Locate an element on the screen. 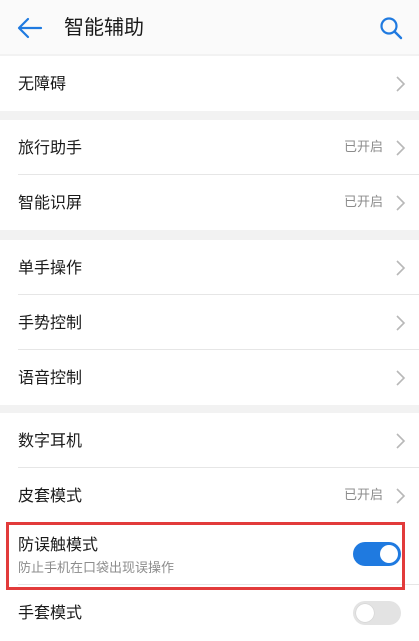 This screenshot has height=641, width=419. glove-mode-toggle is located at coordinates (377, 613).